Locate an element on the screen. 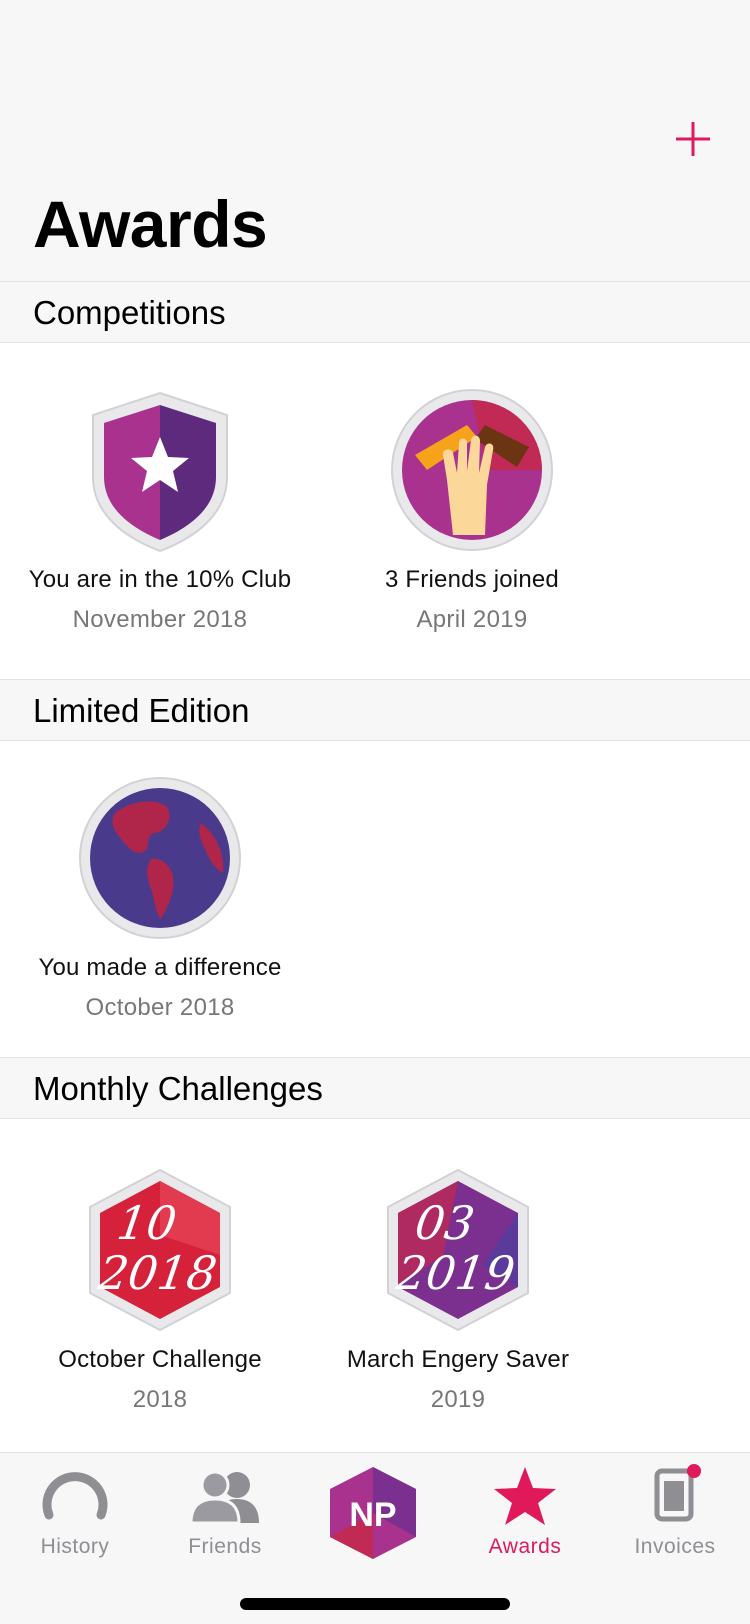 The width and height of the screenshot is (750, 1624). np-logo-icon: NP is located at coordinates (373, 1513).